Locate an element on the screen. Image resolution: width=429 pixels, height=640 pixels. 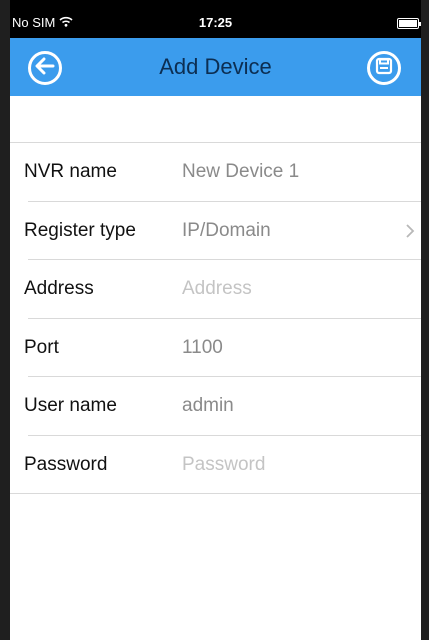
page-title: Add Device is located at coordinates (215, 66).